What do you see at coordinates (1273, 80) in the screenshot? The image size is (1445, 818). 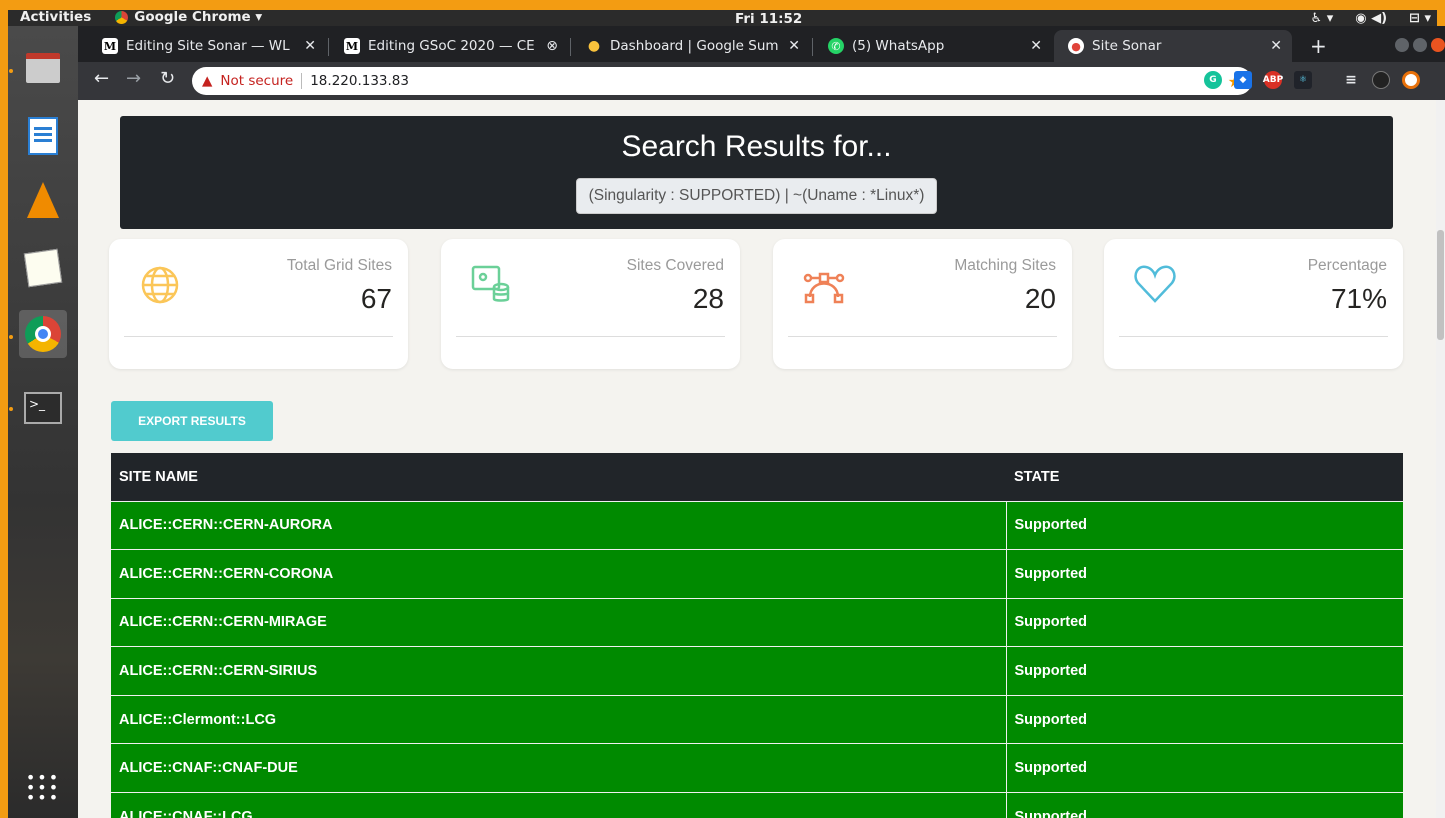 I see `adblock-icon: ABP` at bounding box center [1273, 80].